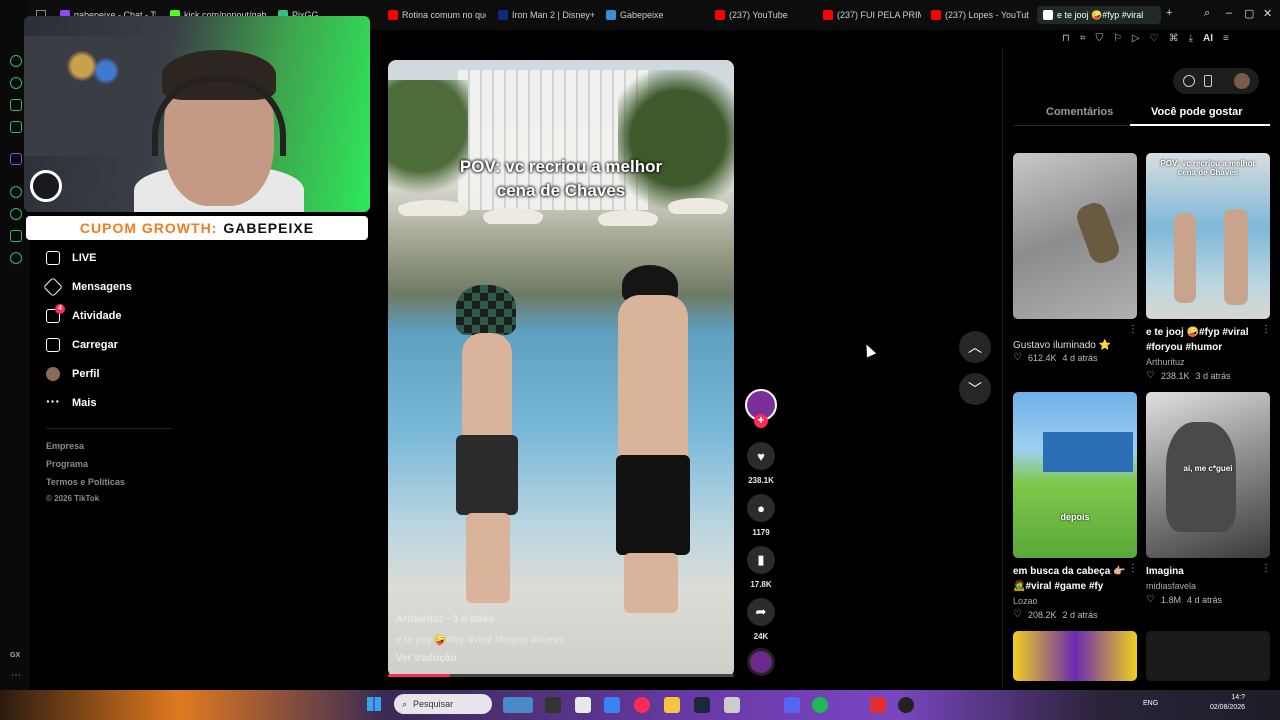 This screenshot has height=720, width=1280. What do you see at coordinates (1165, 362) in the screenshot?
I see `thumb-author: Arthurituz` at bounding box center [1165, 362].